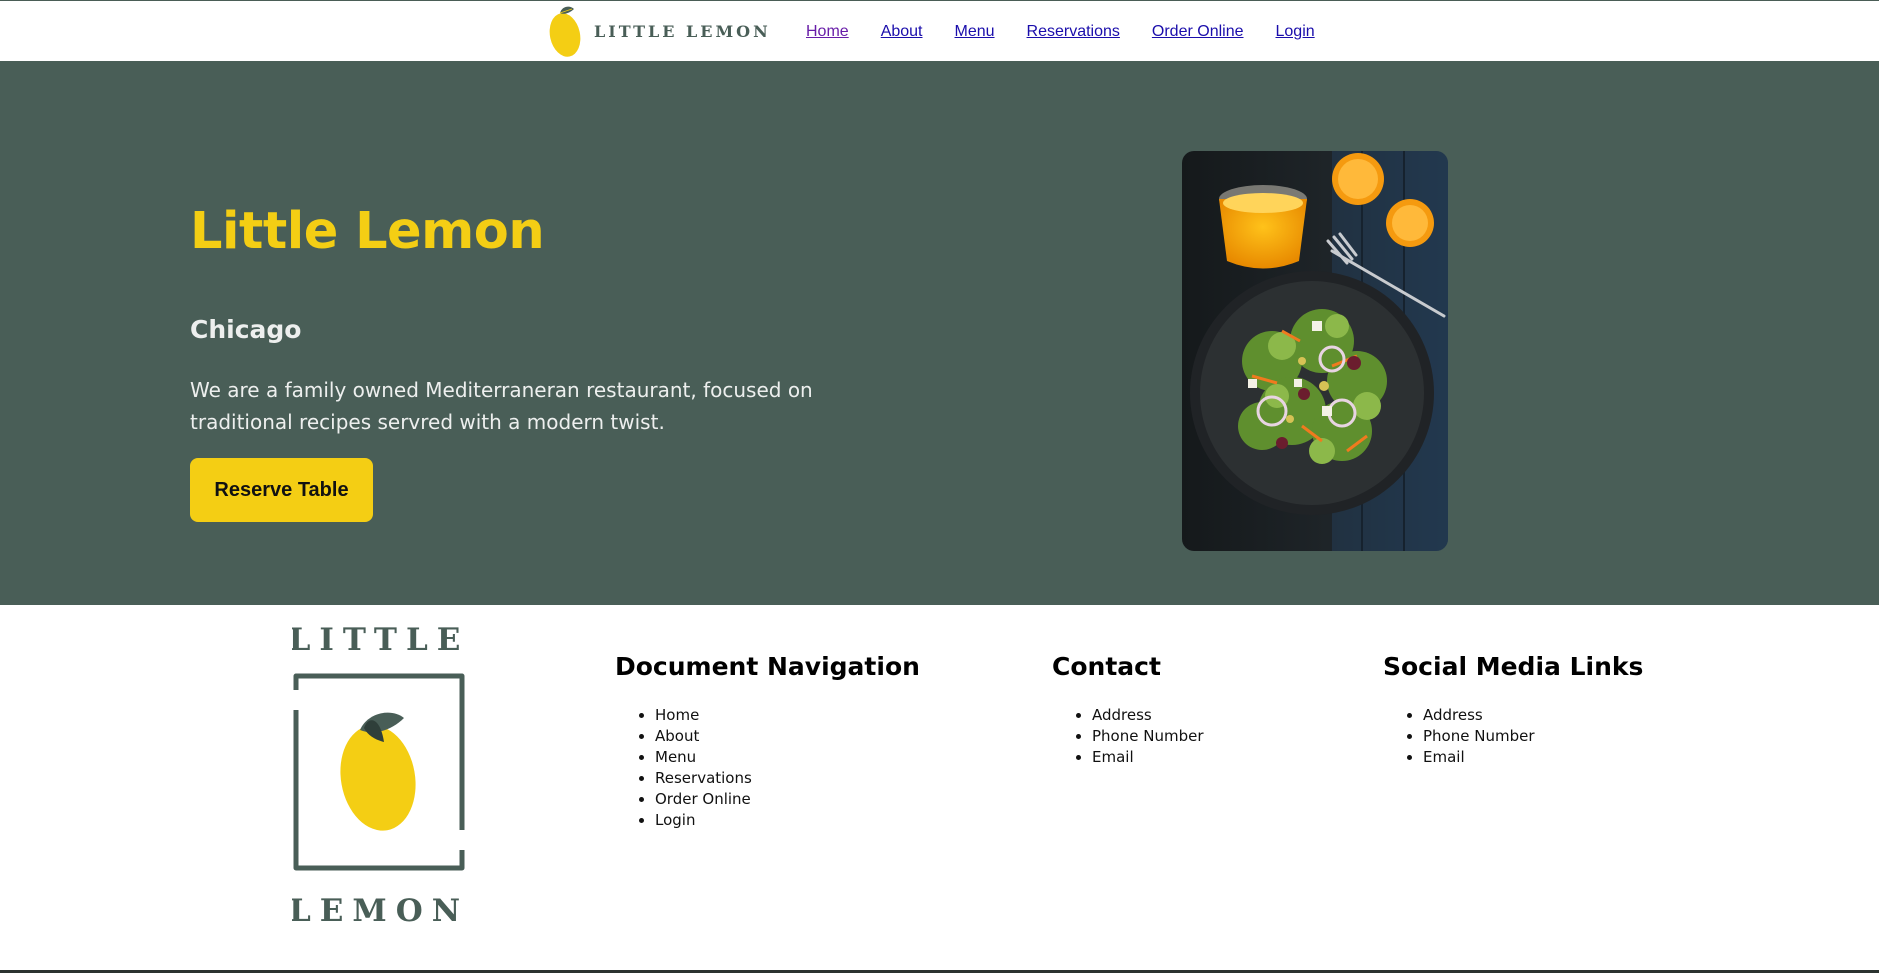 This screenshot has height=973, width=1879. I want to click on footer-contact: Contact Address Phone Number Email, so click(1128, 710).